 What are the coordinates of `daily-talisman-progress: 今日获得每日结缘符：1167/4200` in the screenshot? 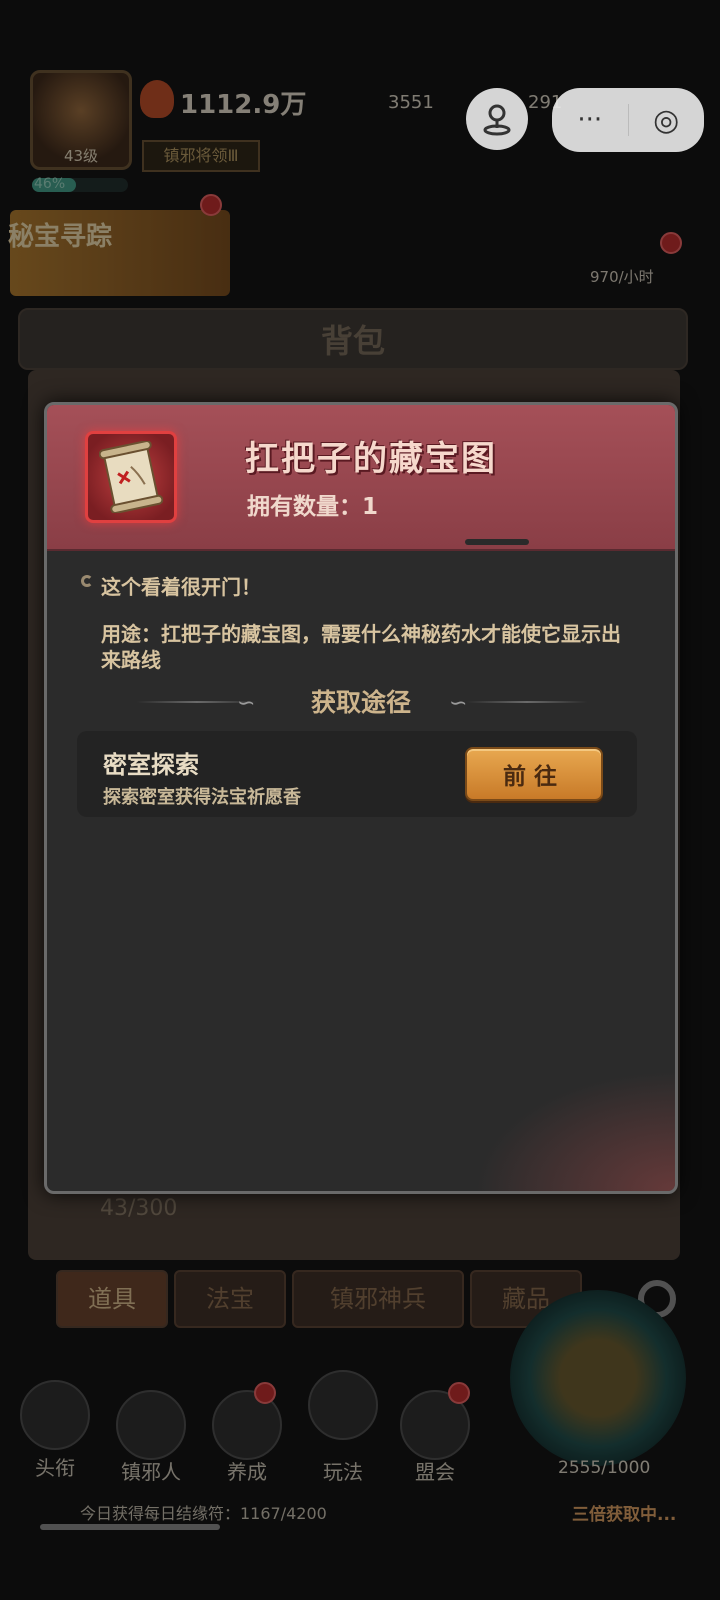 It's located at (203, 1513).